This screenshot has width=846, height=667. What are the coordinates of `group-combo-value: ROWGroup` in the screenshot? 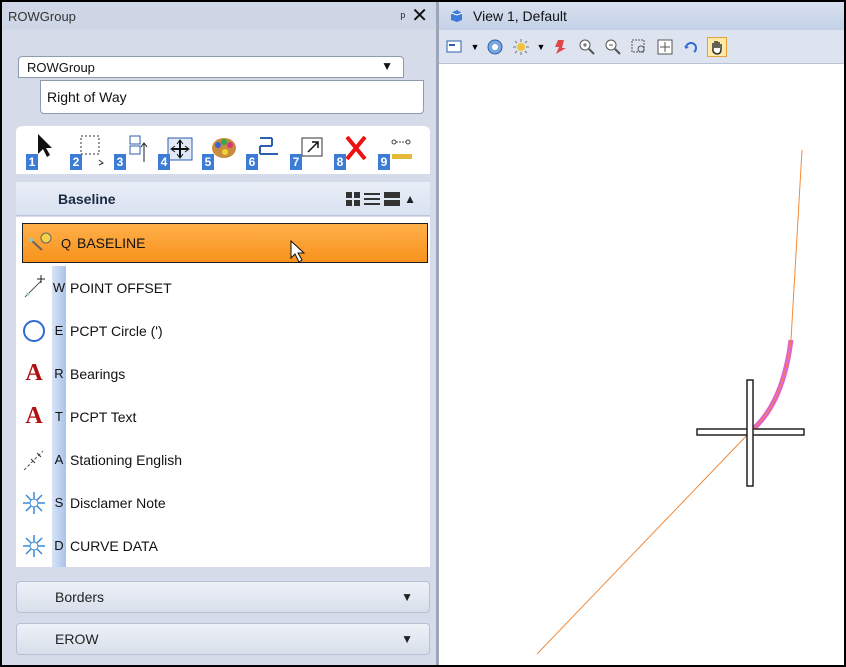 It's located at (61, 67).